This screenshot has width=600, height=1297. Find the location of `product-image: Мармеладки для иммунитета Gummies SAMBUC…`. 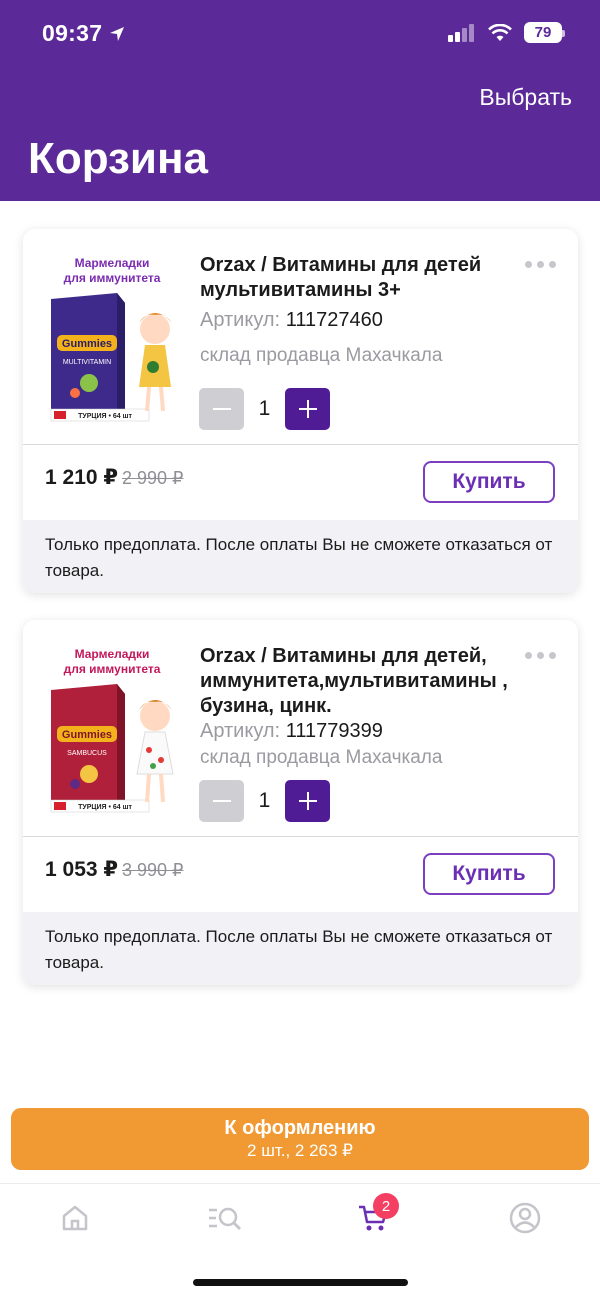

product-image: Мармеладки для иммунитета Gummies SAMBUC… is located at coordinates (112, 731).